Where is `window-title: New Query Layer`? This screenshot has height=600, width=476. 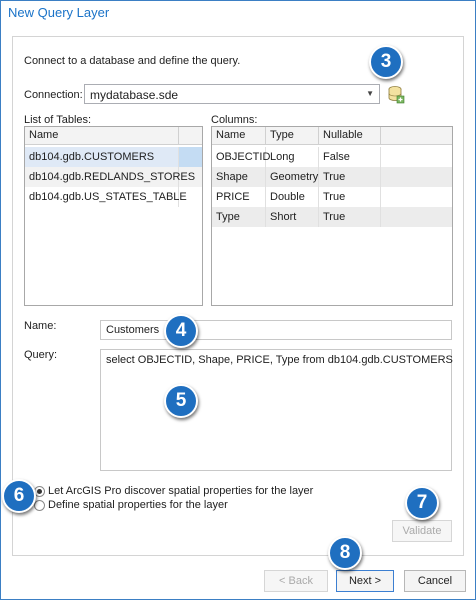 window-title: New Query Layer is located at coordinates (59, 12).